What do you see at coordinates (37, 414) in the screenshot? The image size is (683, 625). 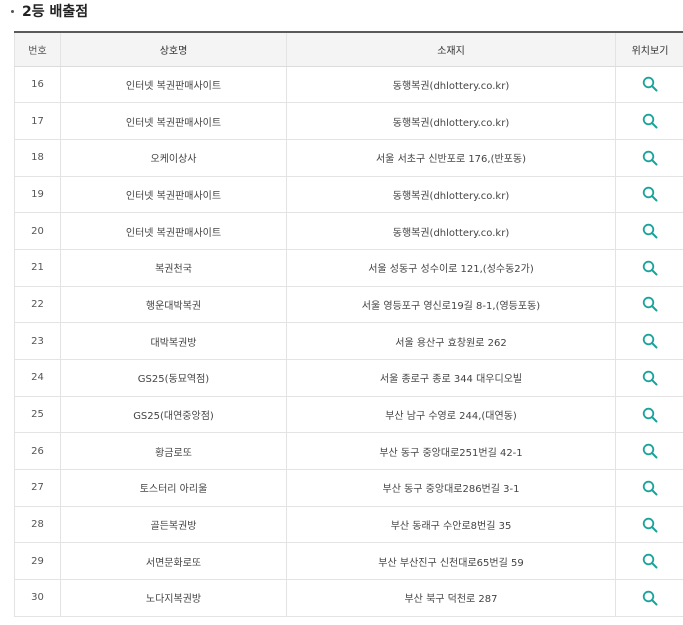 I see `row-number: 25` at bounding box center [37, 414].